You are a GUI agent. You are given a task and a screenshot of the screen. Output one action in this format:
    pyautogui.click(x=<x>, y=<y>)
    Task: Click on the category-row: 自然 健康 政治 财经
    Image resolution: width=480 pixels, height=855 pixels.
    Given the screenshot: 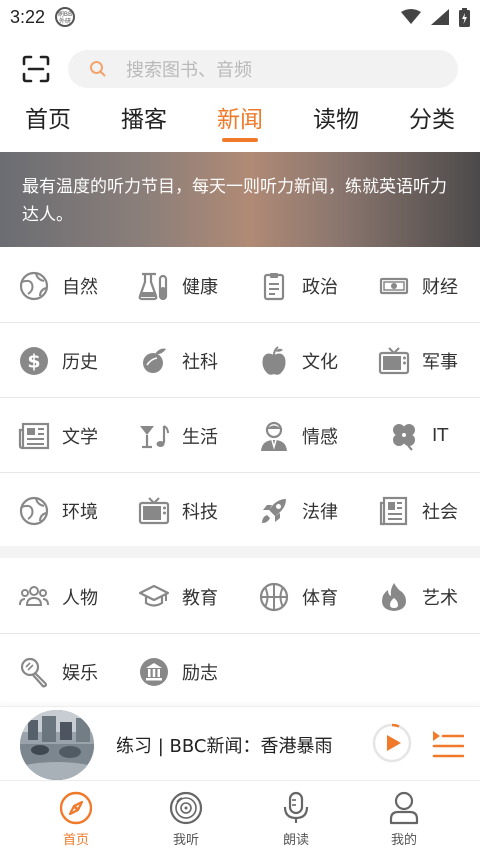 What is the action you would take?
    pyautogui.click(x=240, y=285)
    